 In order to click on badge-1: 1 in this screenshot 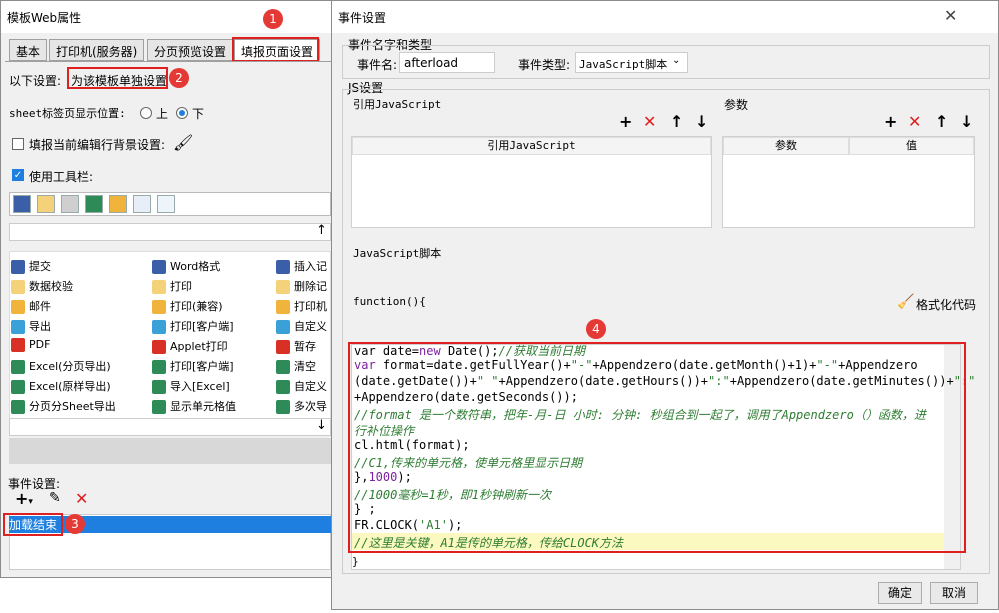, I will do `click(273, 19)`.